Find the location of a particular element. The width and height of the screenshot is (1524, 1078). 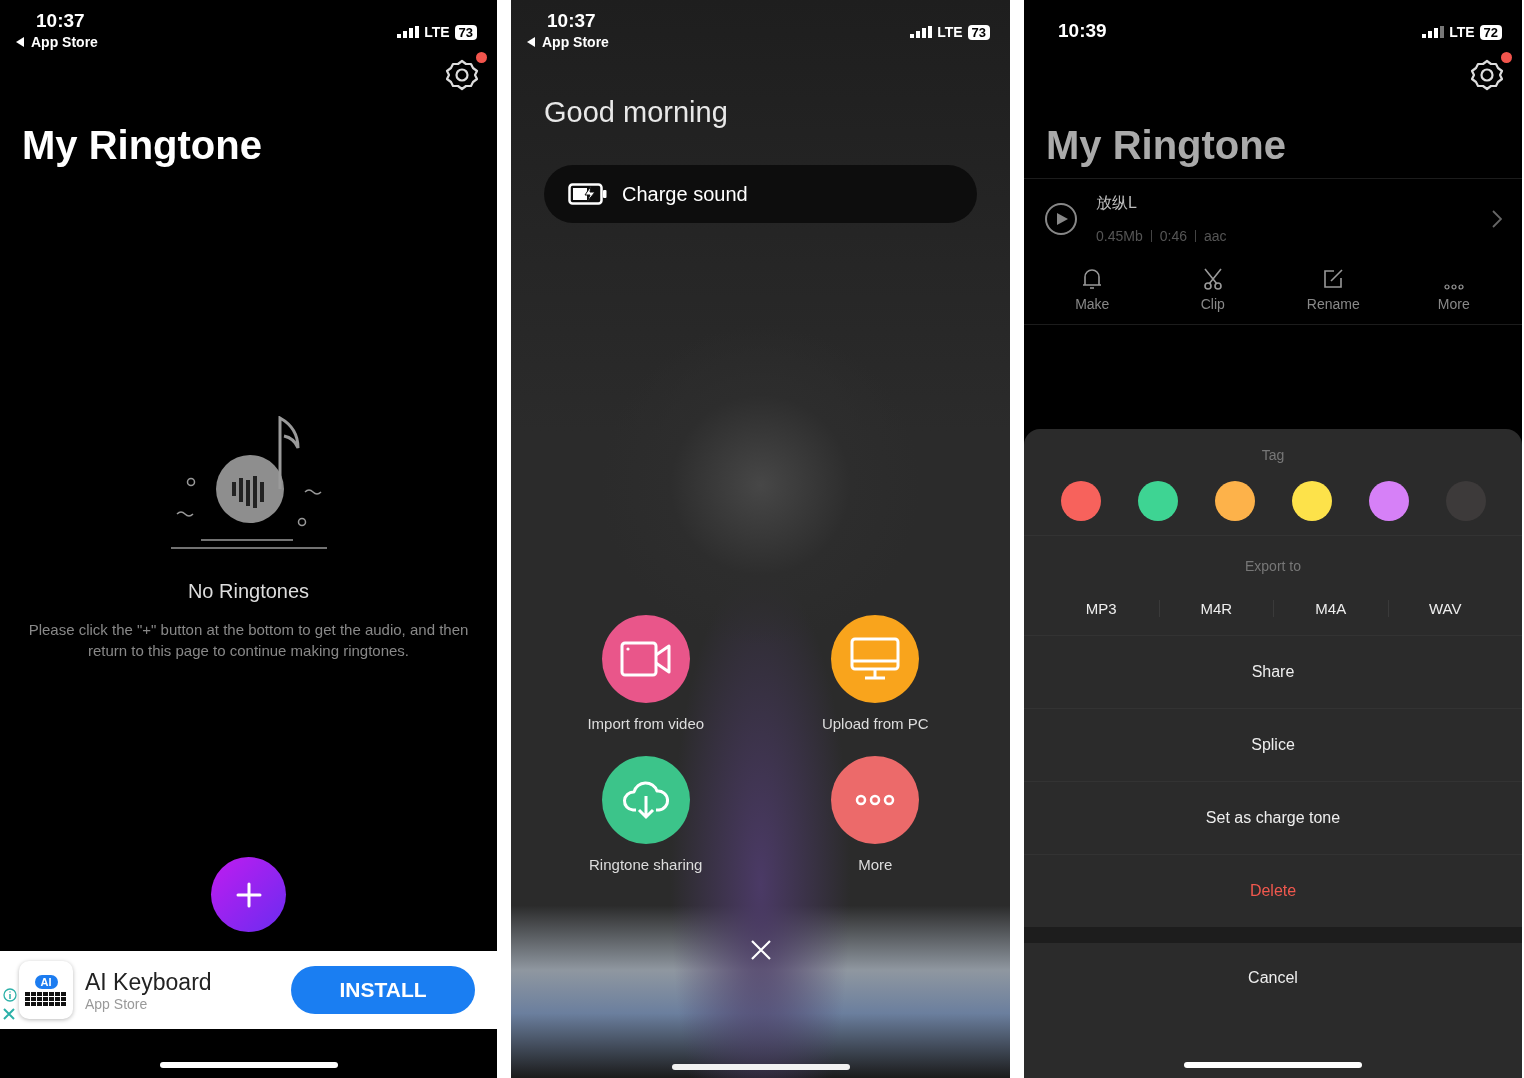

keyboard-icon is located at coordinates (46, 998).